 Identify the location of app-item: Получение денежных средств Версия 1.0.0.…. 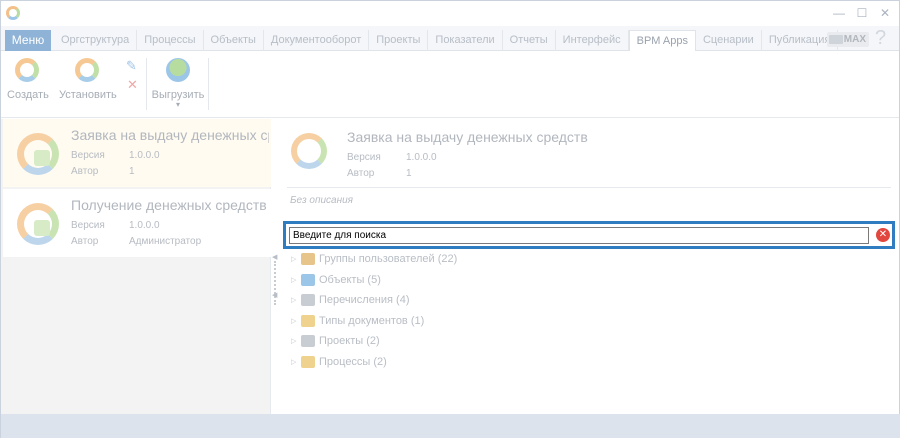
(137, 223).